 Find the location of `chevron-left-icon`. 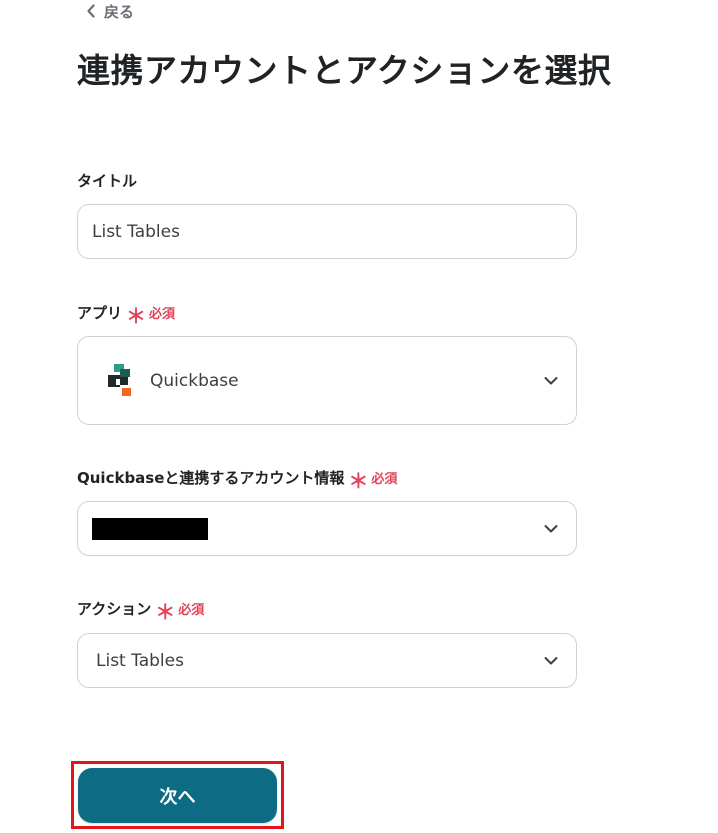

chevron-left-icon is located at coordinates (91, 11).